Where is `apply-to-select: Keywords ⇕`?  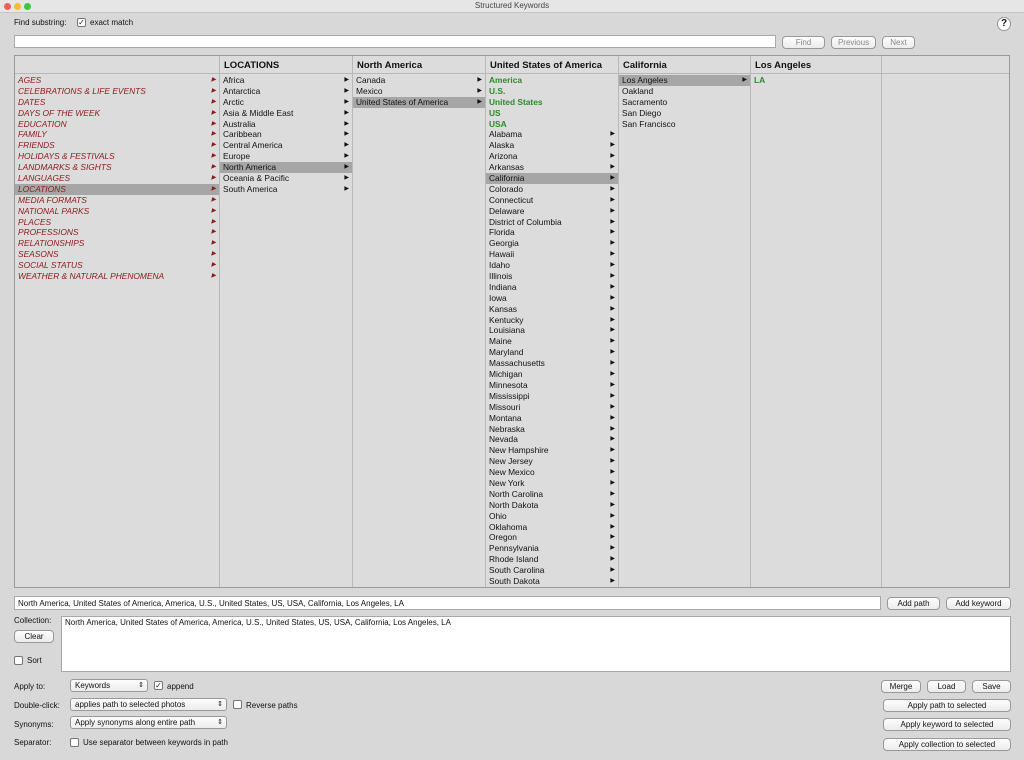
apply-to-select: Keywords ⇕ is located at coordinates (109, 685).